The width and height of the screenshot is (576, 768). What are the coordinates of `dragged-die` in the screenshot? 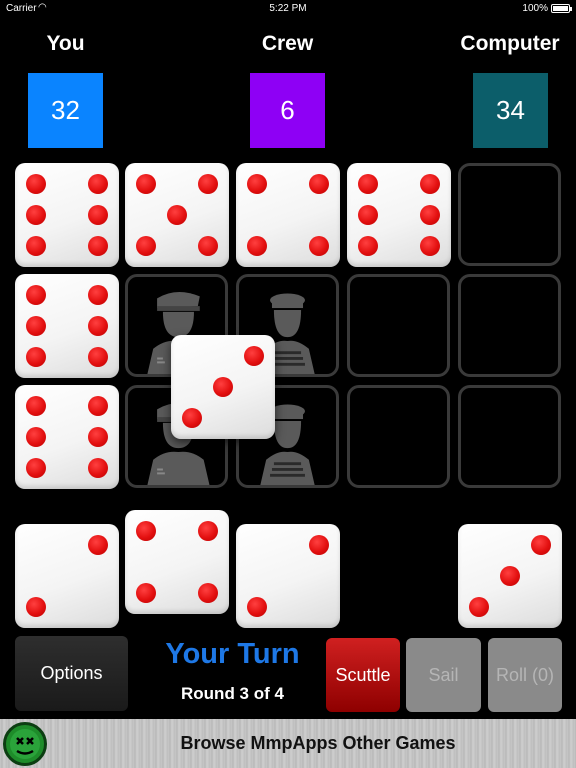 It's located at (223, 387).